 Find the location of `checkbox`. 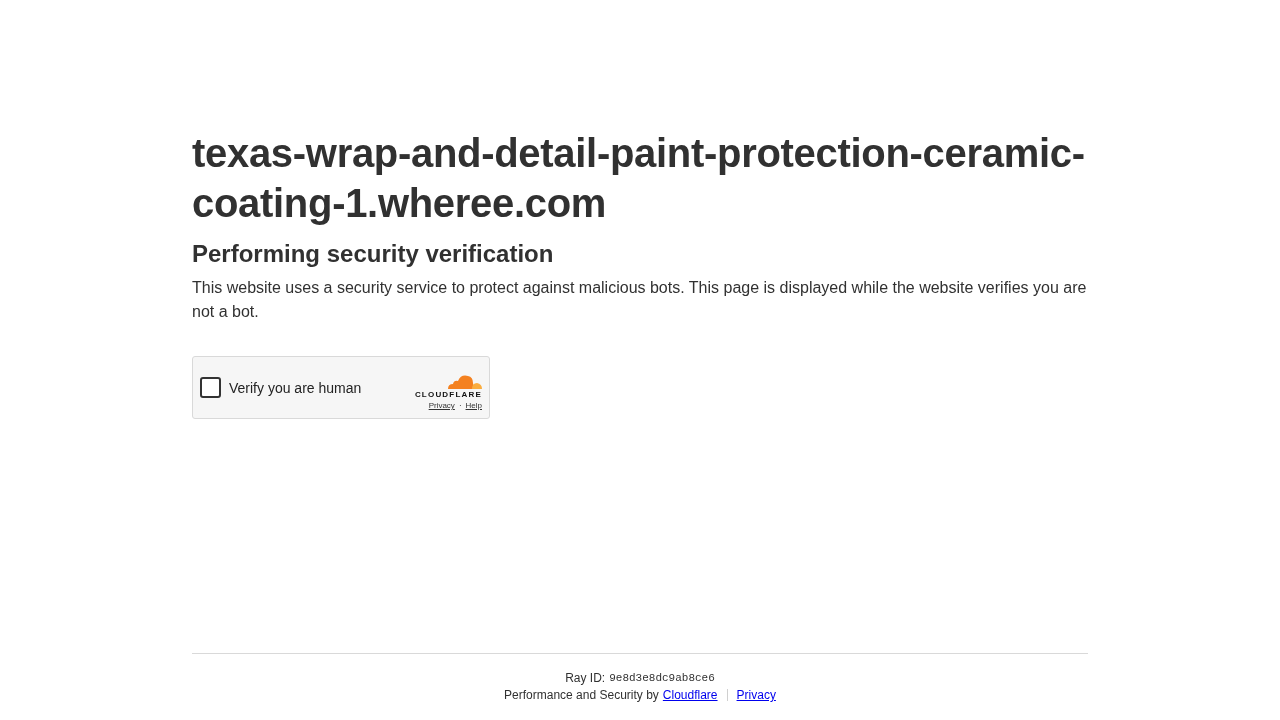

checkbox is located at coordinates (210, 387).